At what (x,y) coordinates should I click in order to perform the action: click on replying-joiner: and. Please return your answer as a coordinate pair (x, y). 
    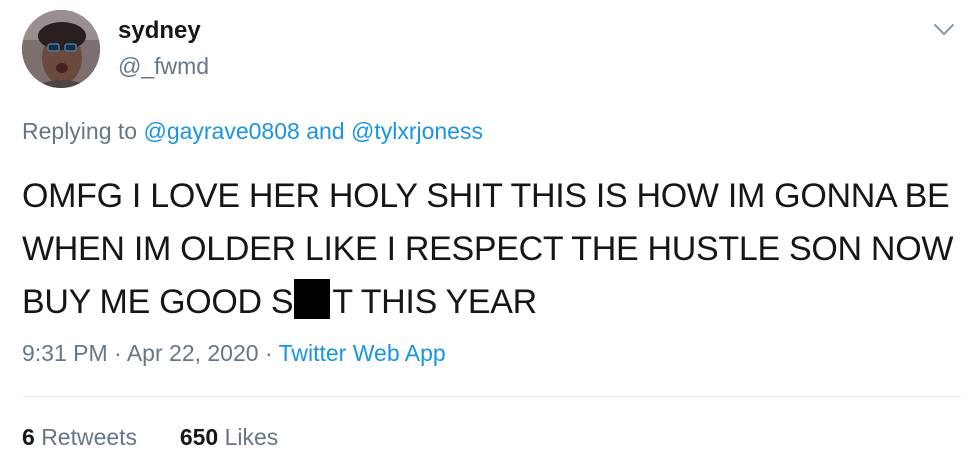
    Looking at the image, I should click on (325, 131).